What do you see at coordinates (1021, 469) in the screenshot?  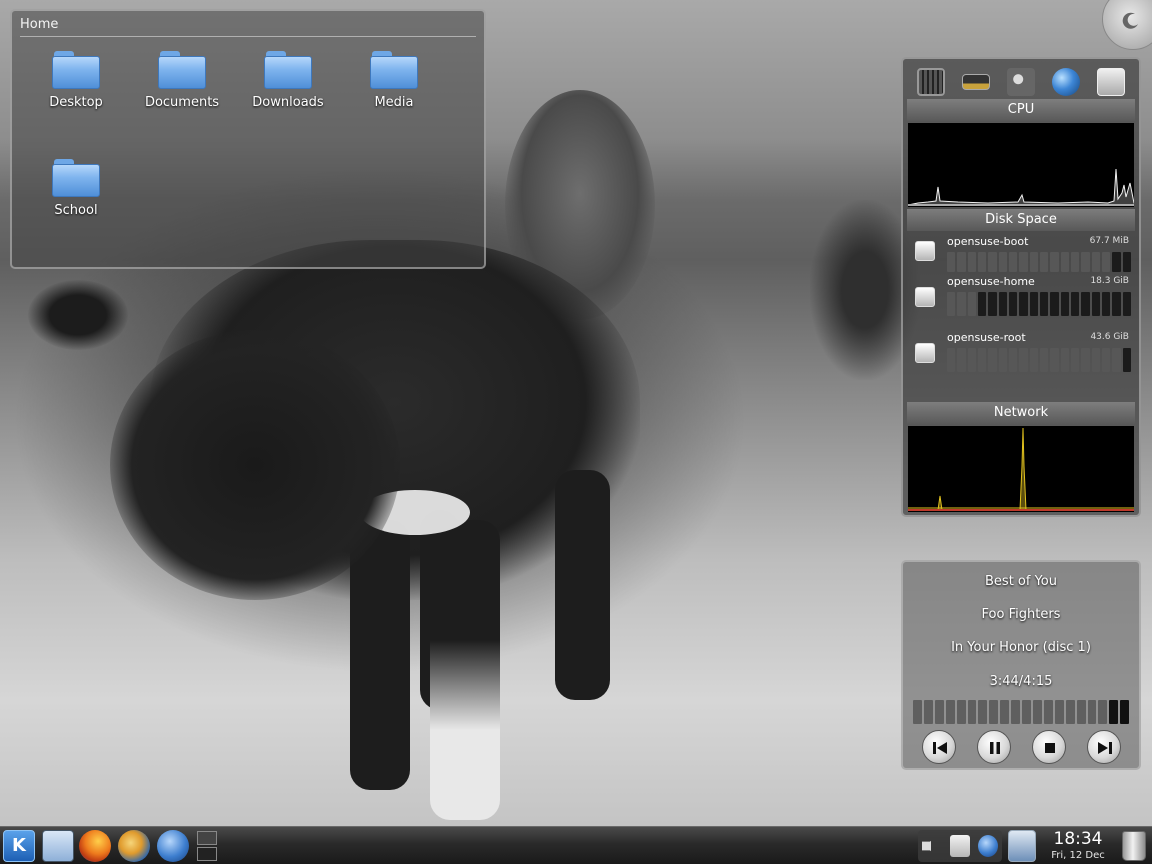 I see `network-graph` at bounding box center [1021, 469].